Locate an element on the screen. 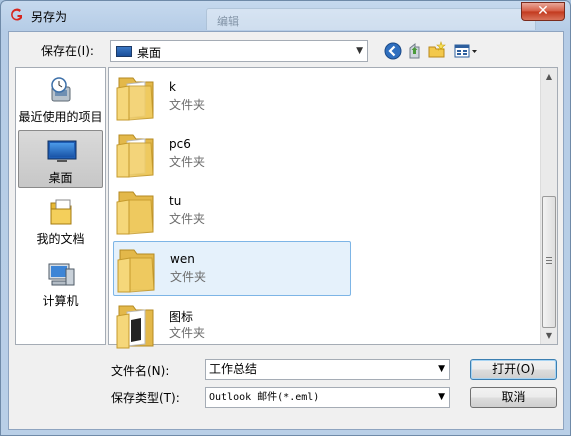  place-label: 桌面 is located at coordinates (60, 178).